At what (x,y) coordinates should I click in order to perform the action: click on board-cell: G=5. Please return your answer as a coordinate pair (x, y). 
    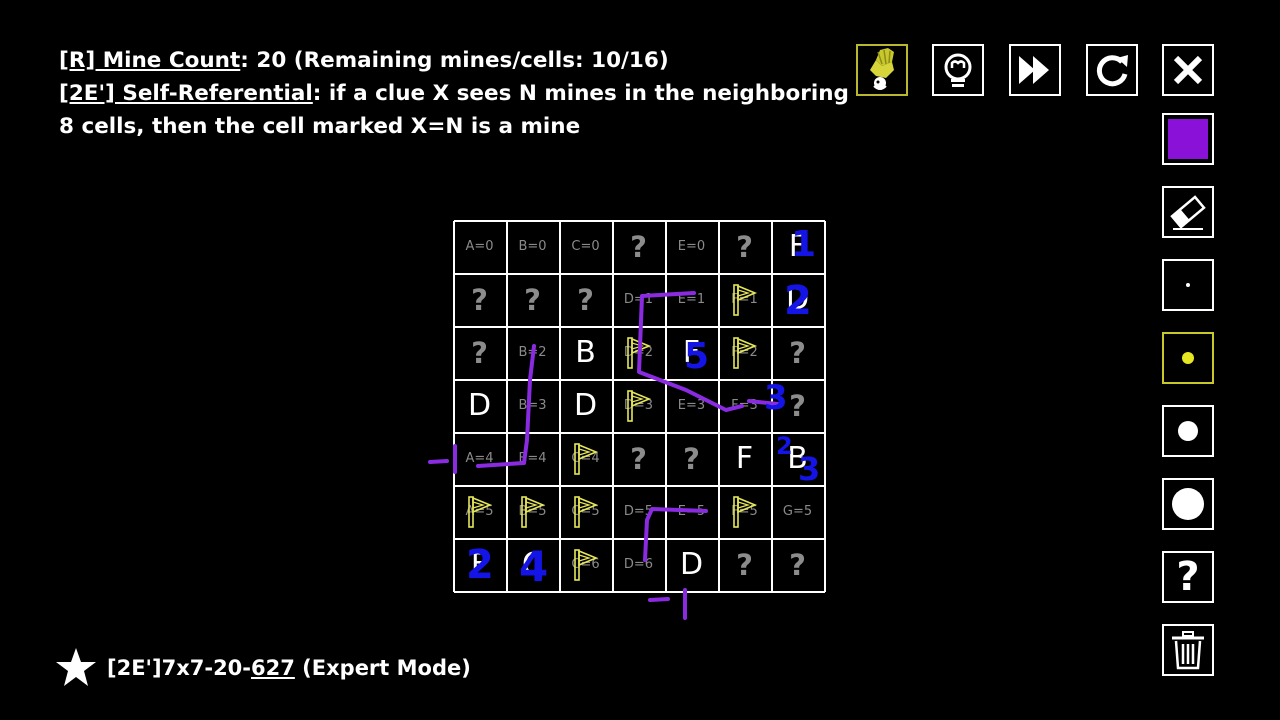
    Looking at the image, I should click on (797, 511).